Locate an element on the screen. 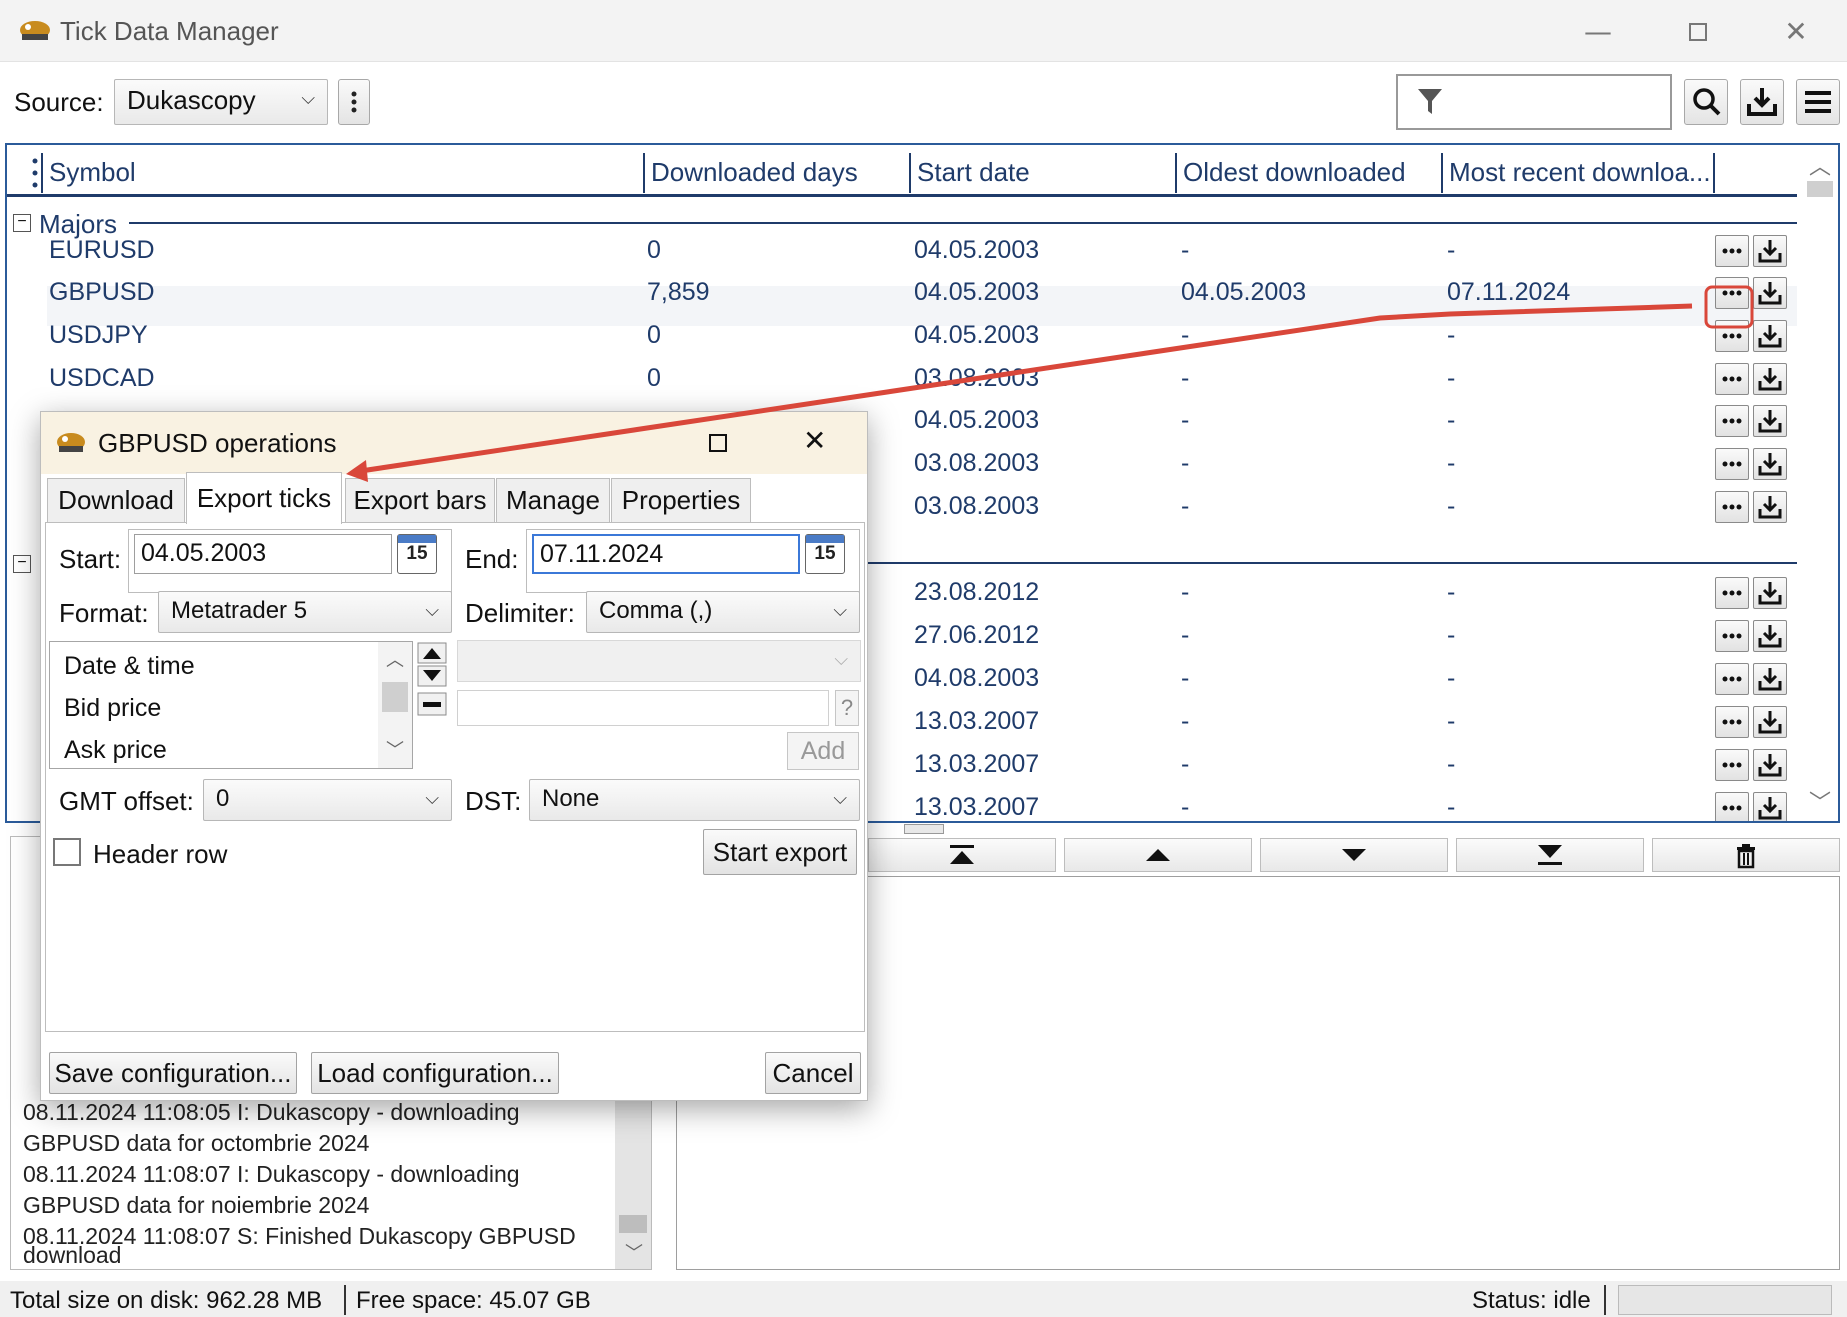 The height and width of the screenshot is (1317, 1847). header-row-checkbox is located at coordinates (67, 852).